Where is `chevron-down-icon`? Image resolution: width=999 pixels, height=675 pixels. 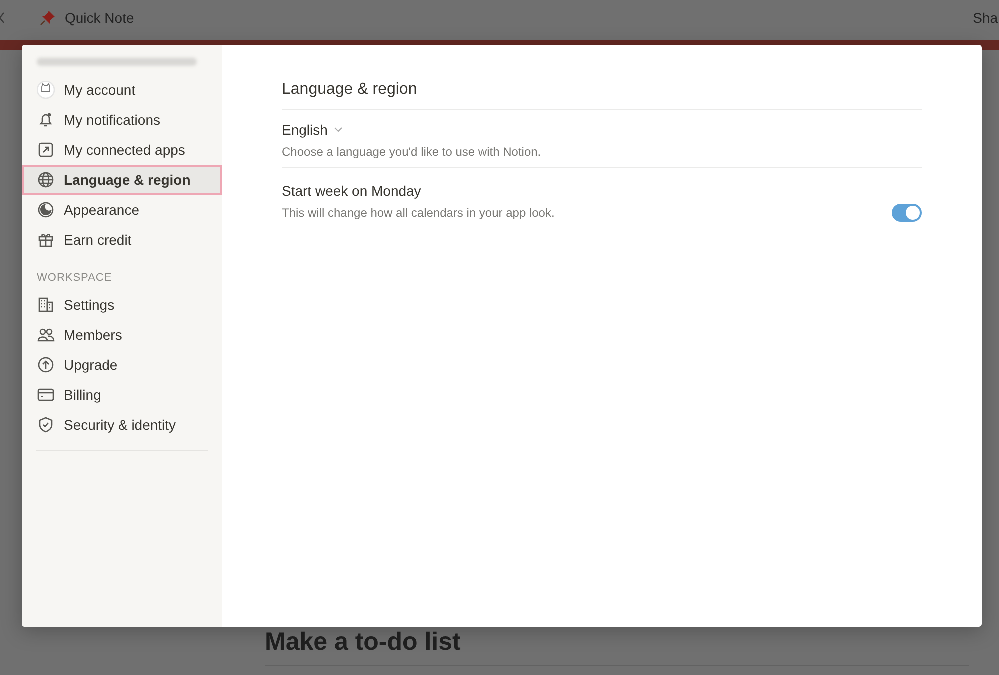
chevron-down-icon is located at coordinates (338, 130).